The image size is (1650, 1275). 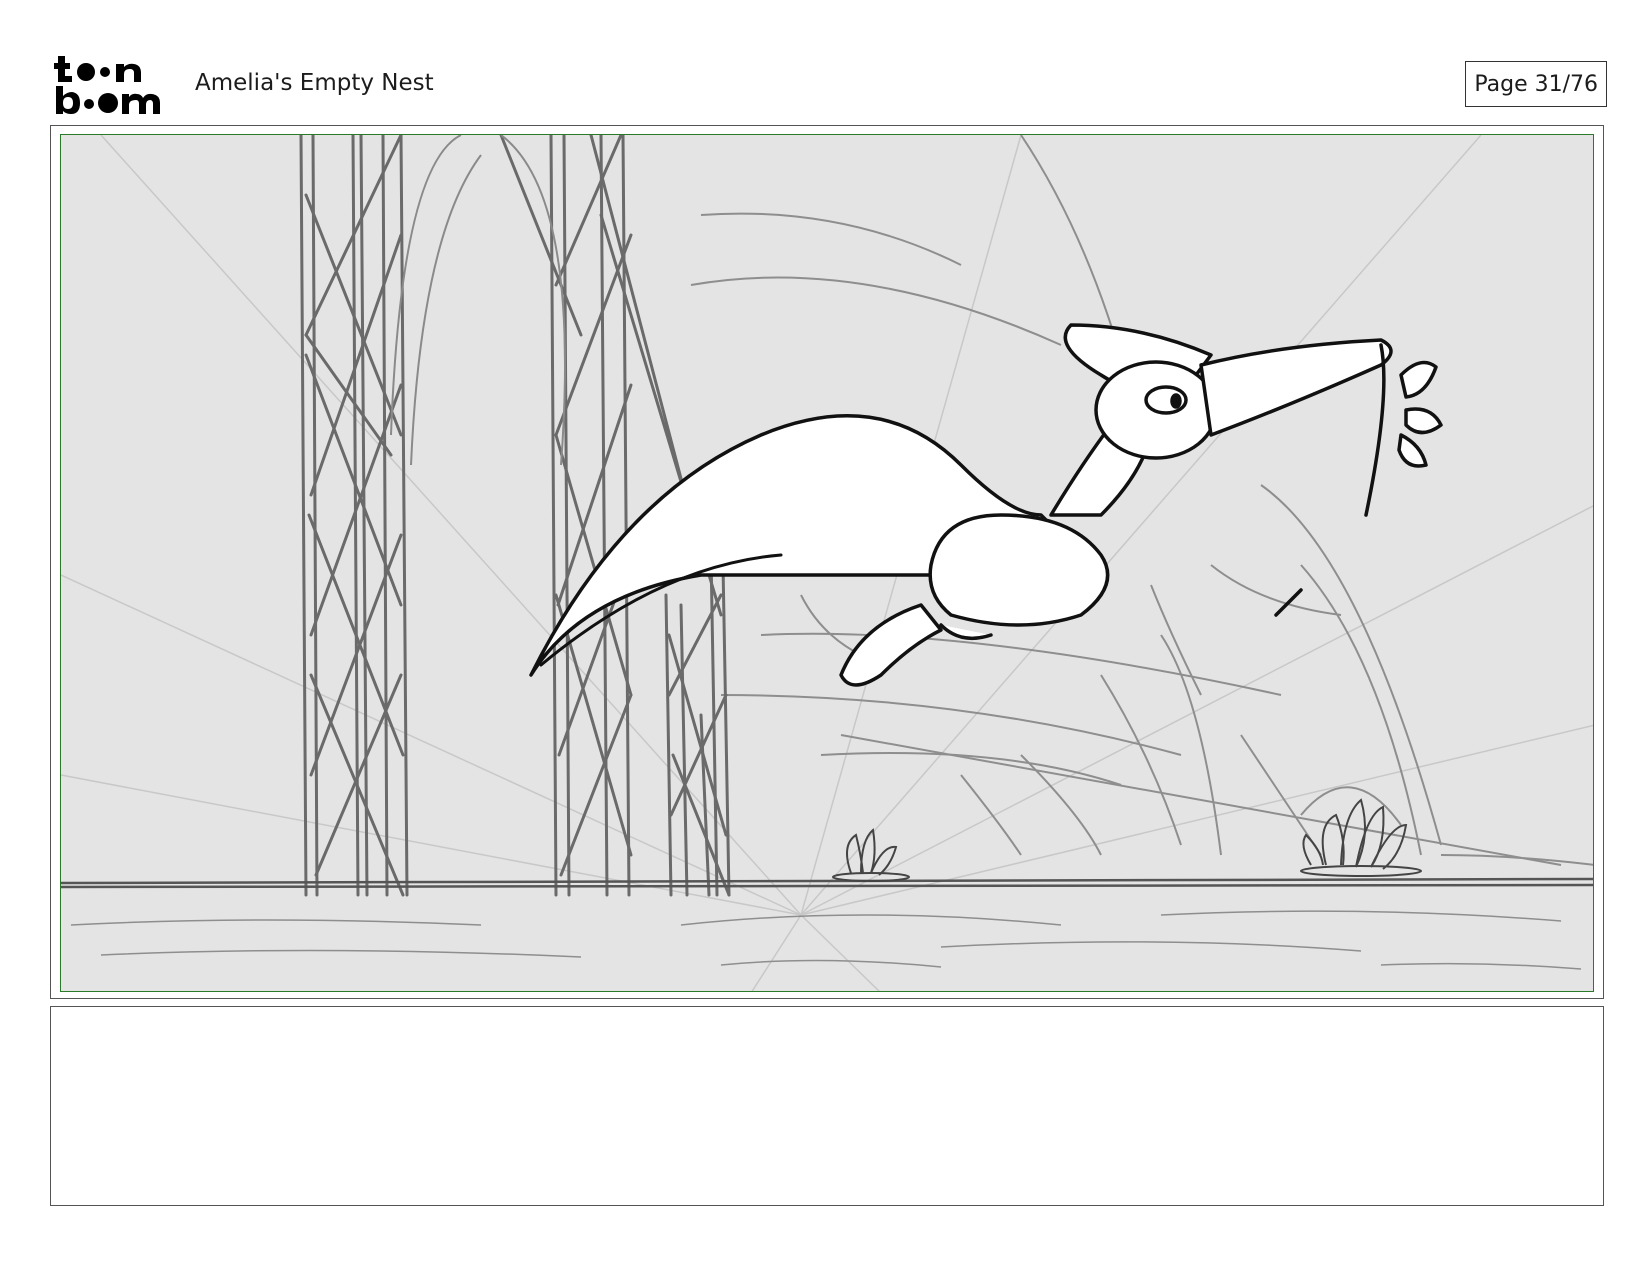 I want to click on page-indicator: Page 31/76, so click(x=1536, y=84).